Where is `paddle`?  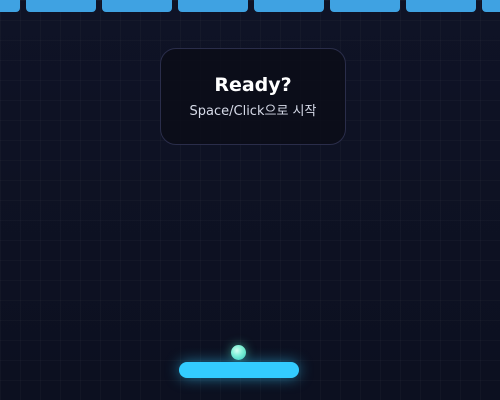 paddle is located at coordinates (239, 370).